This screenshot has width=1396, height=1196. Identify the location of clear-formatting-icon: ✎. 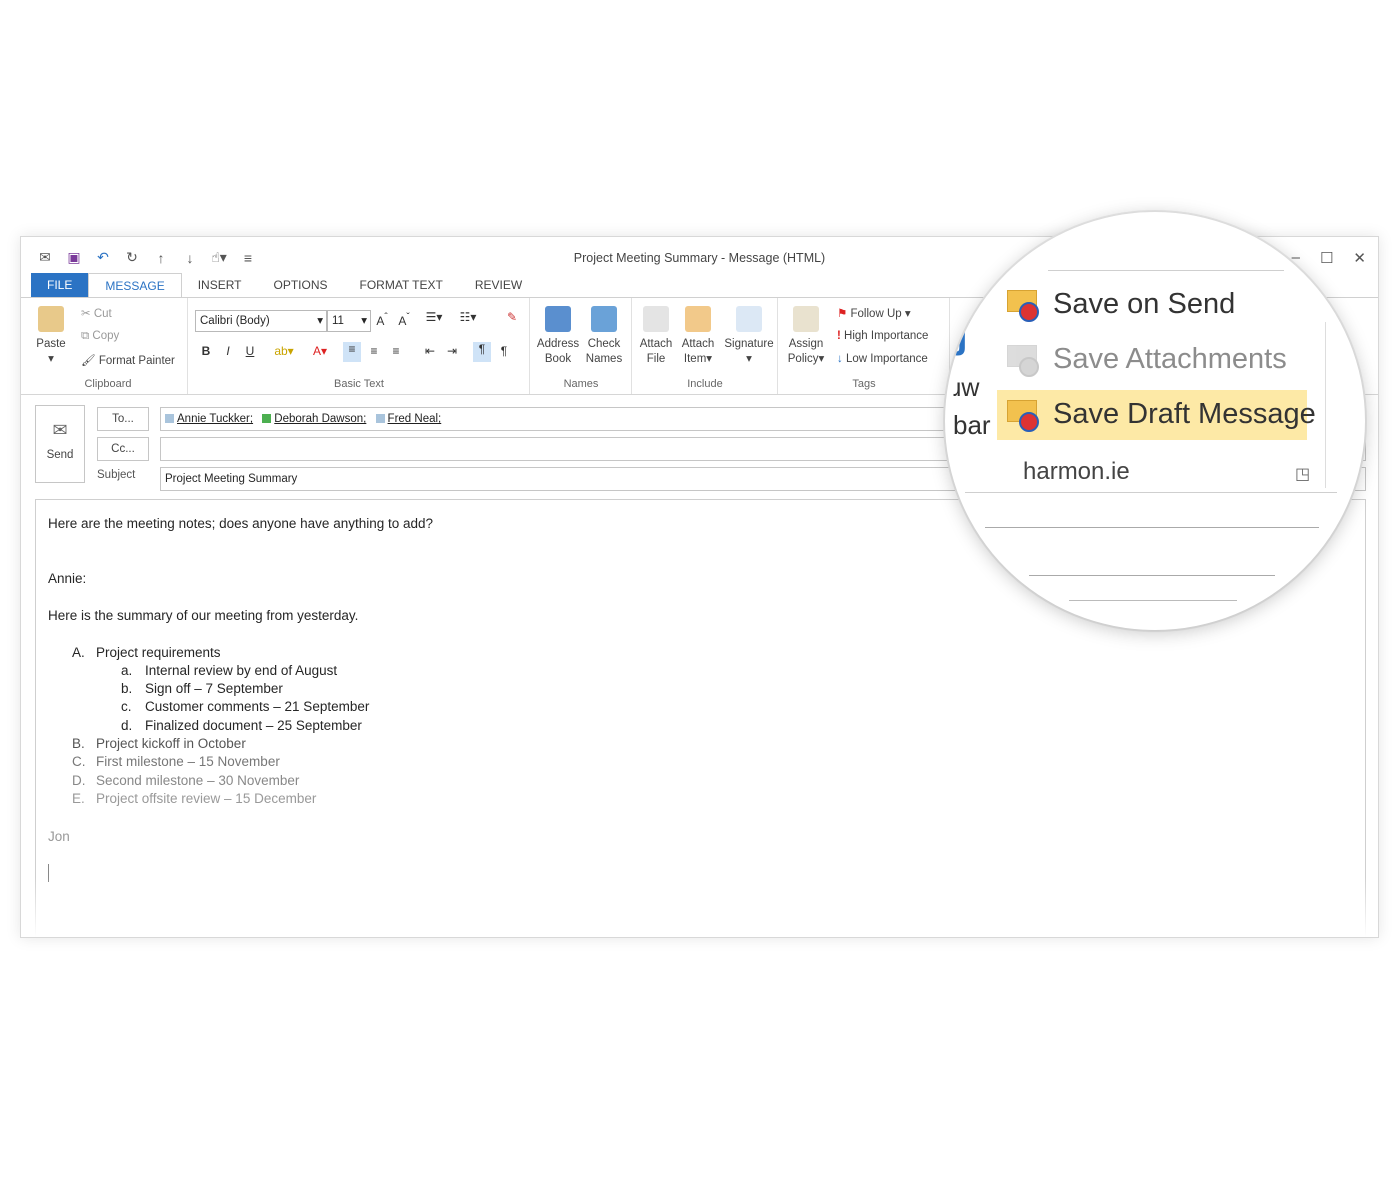
(512, 317).